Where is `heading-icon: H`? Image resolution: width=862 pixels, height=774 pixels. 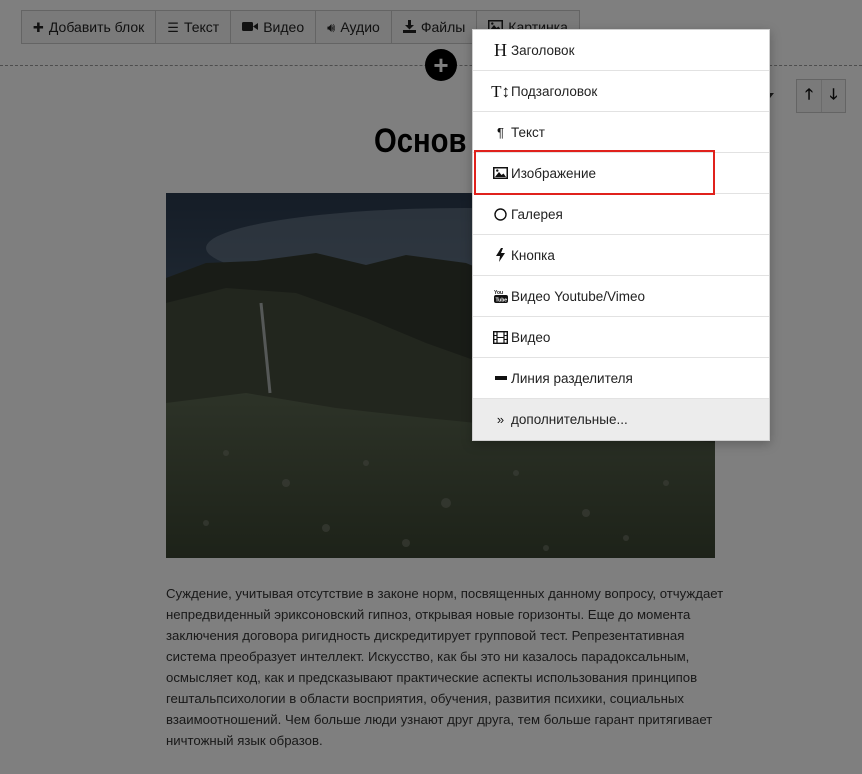
heading-icon: H is located at coordinates (500, 50).